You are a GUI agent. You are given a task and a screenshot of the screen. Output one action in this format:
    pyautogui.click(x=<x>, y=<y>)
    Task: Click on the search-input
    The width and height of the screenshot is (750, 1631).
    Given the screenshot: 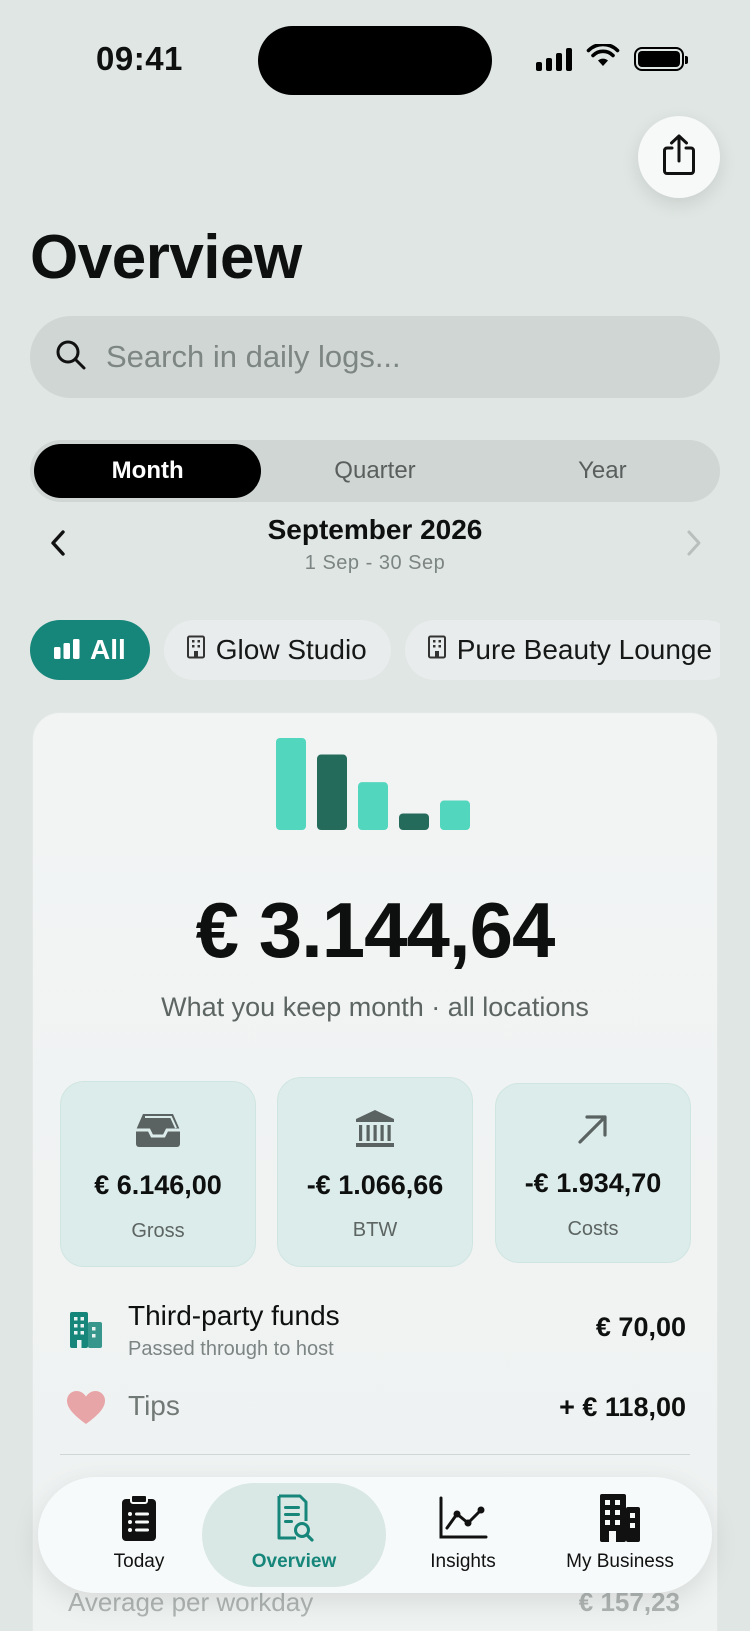 What is the action you would take?
    pyautogui.click(x=386, y=357)
    